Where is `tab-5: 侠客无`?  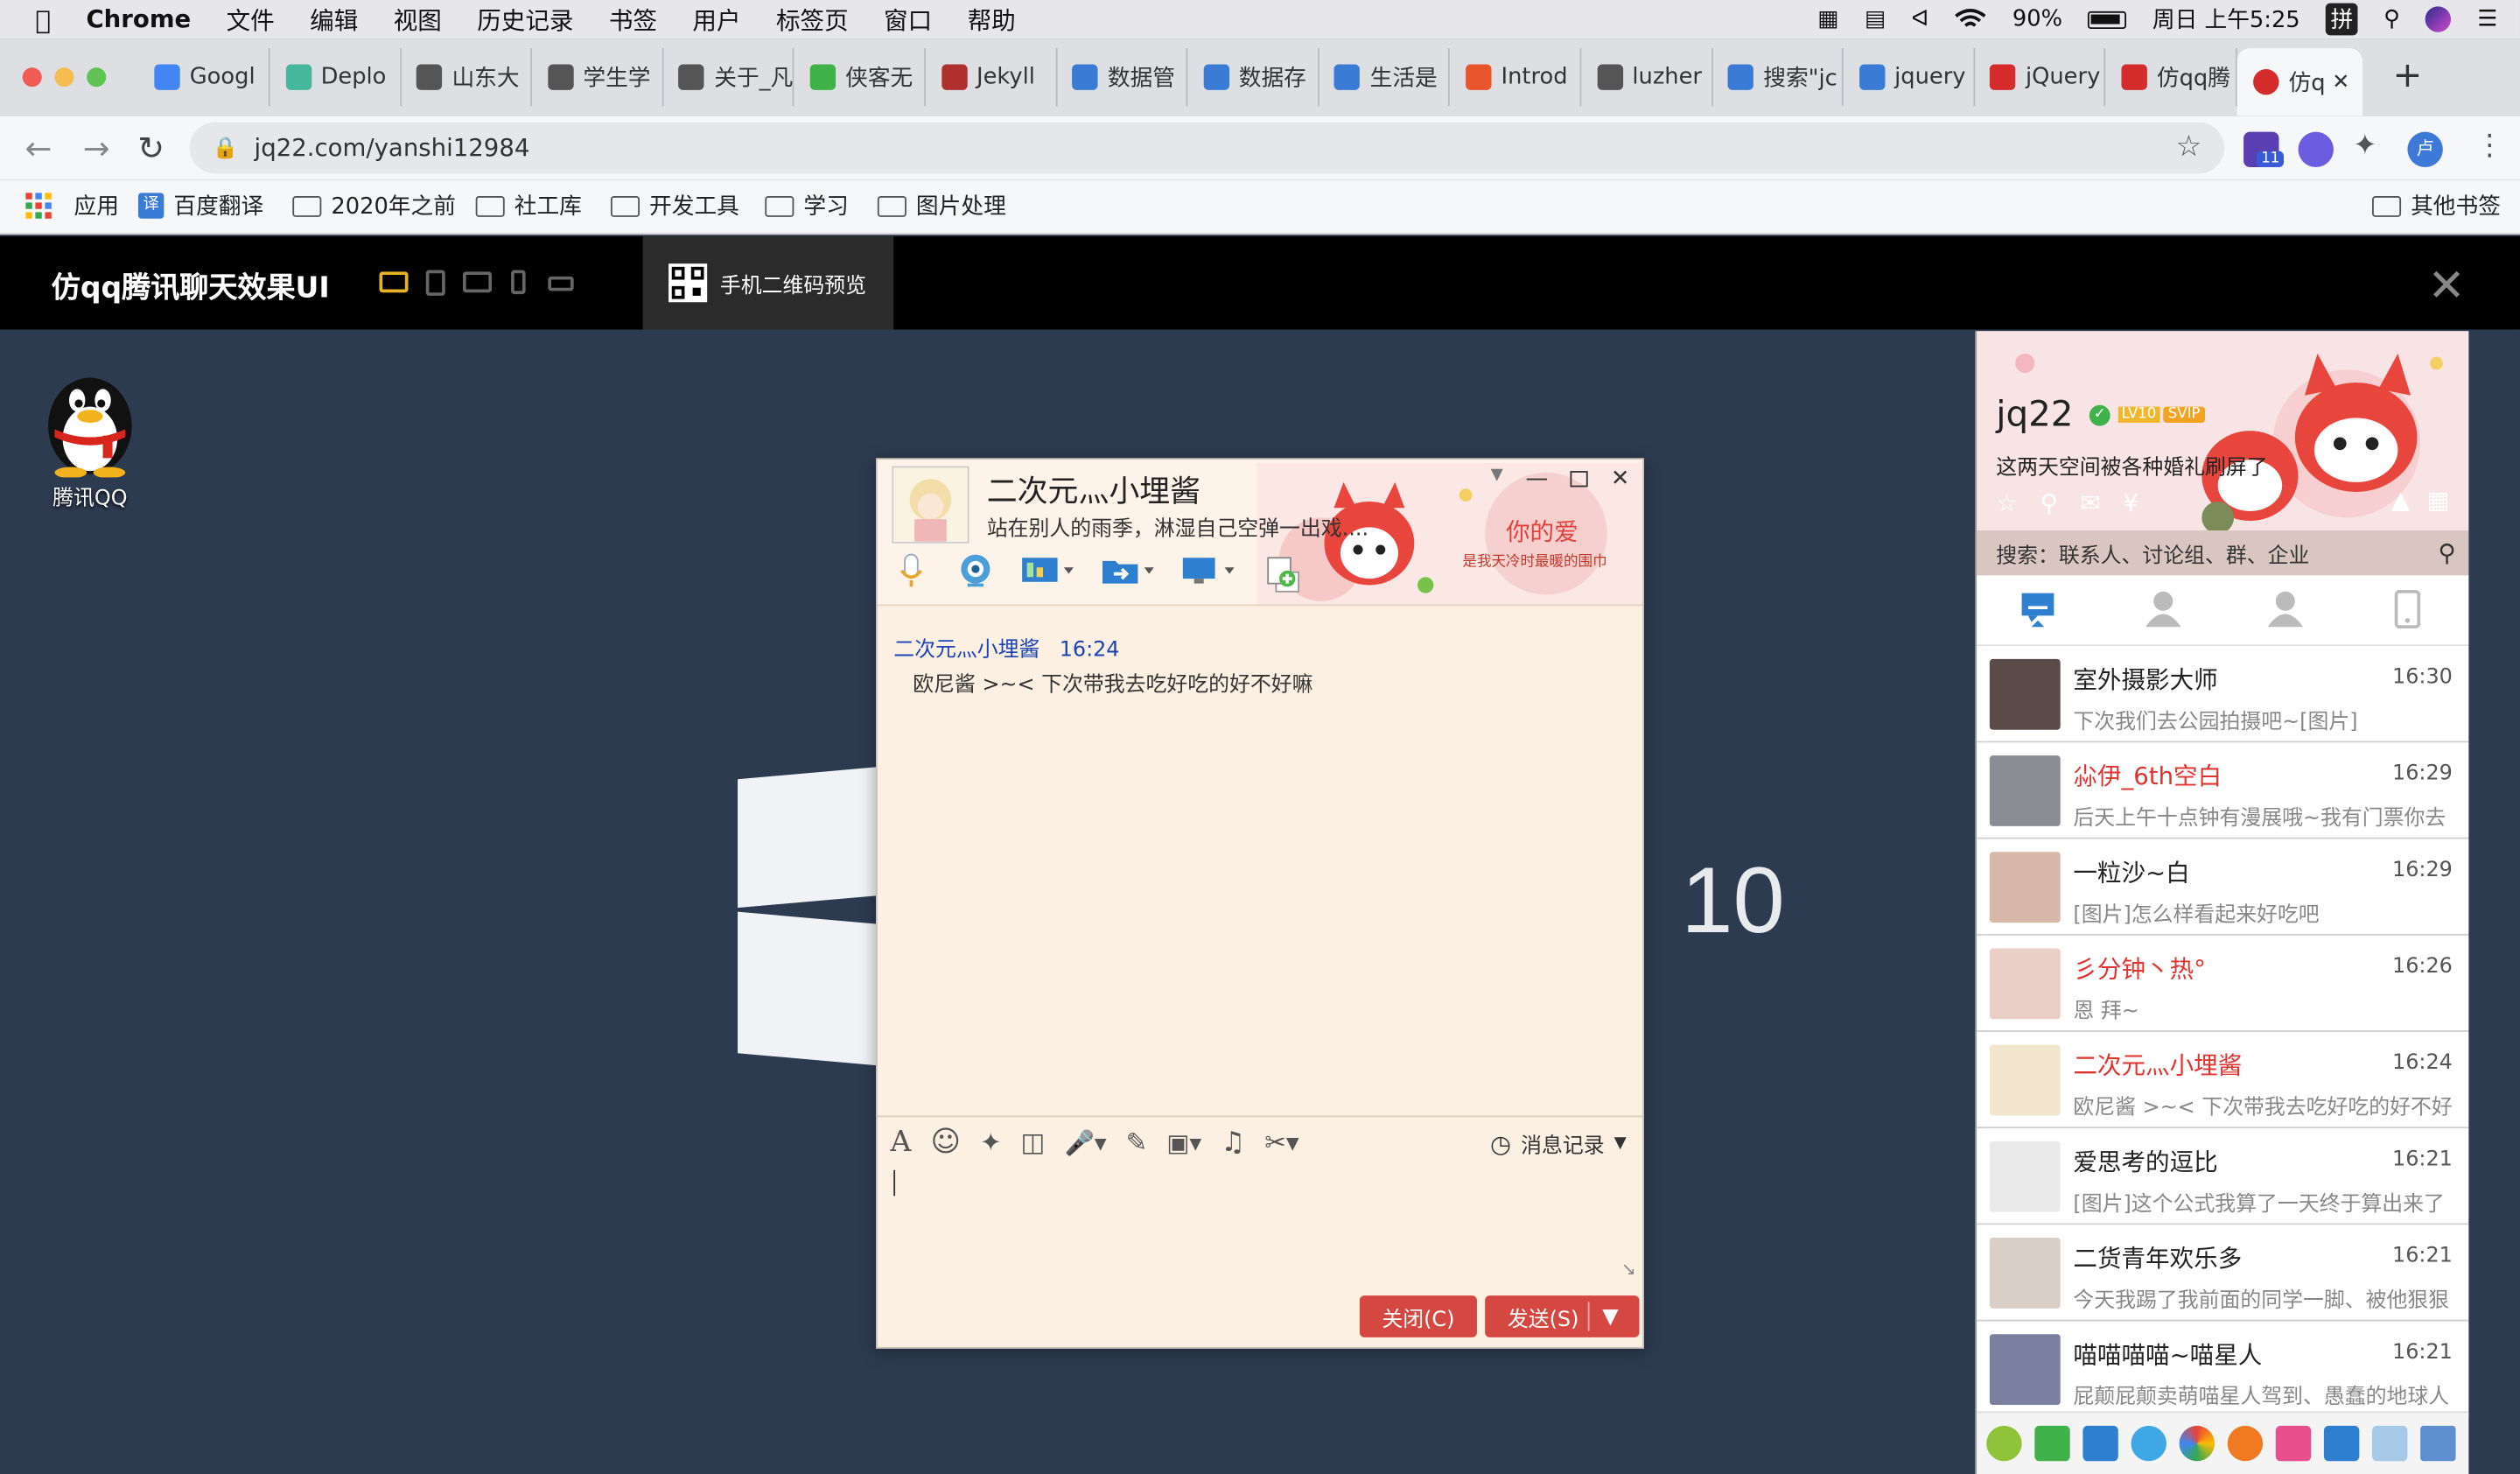 tab-5: 侠客无 is located at coordinates (860, 77).